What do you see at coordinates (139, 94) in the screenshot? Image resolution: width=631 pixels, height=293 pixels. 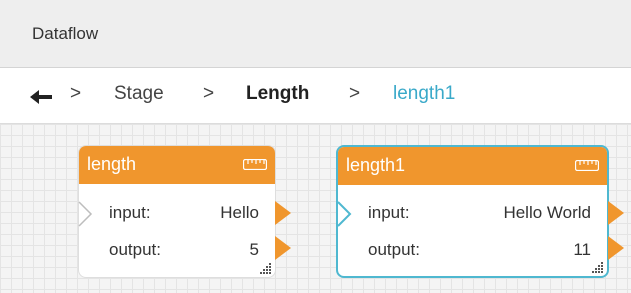 I see `breadcrumb-item-stage: Stage` at bounding box center [139, 94].